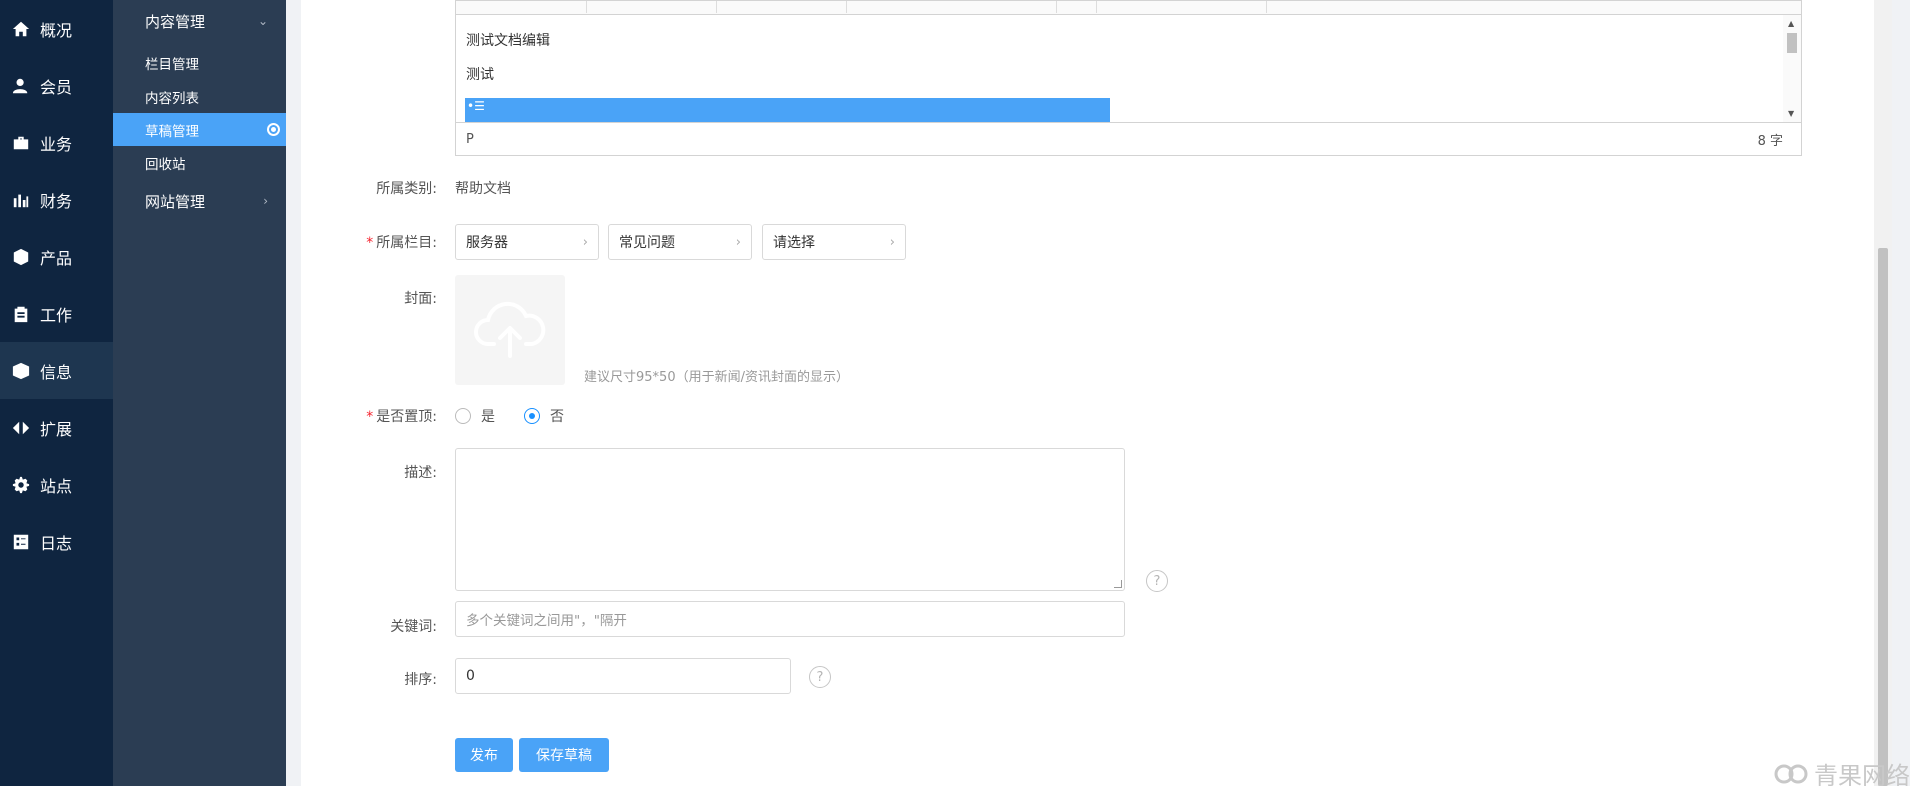  I want to click on cloud-upload-icon, so click(510, 329).